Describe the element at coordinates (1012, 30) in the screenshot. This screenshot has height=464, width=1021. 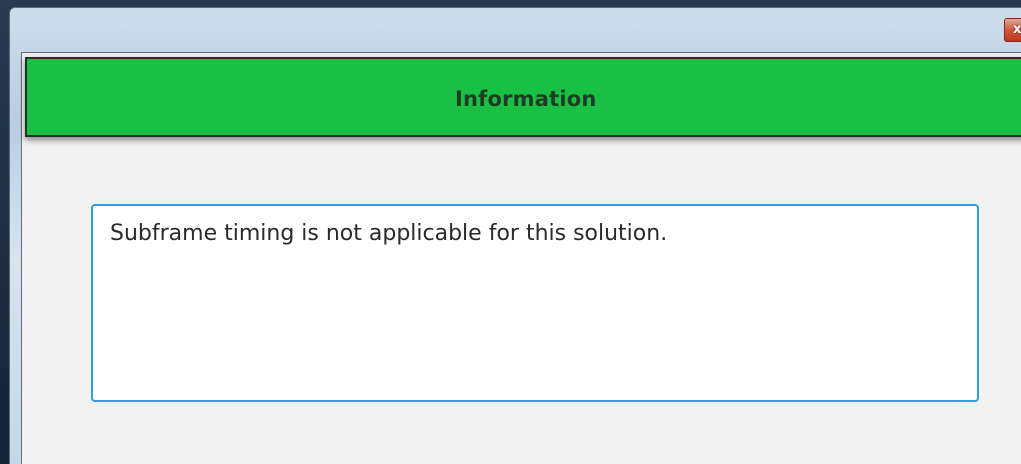
I see `close-button: x` at that location.